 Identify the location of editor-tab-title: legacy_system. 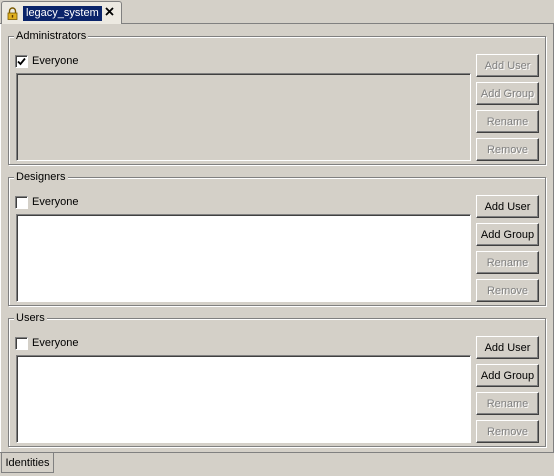
(62, 13).